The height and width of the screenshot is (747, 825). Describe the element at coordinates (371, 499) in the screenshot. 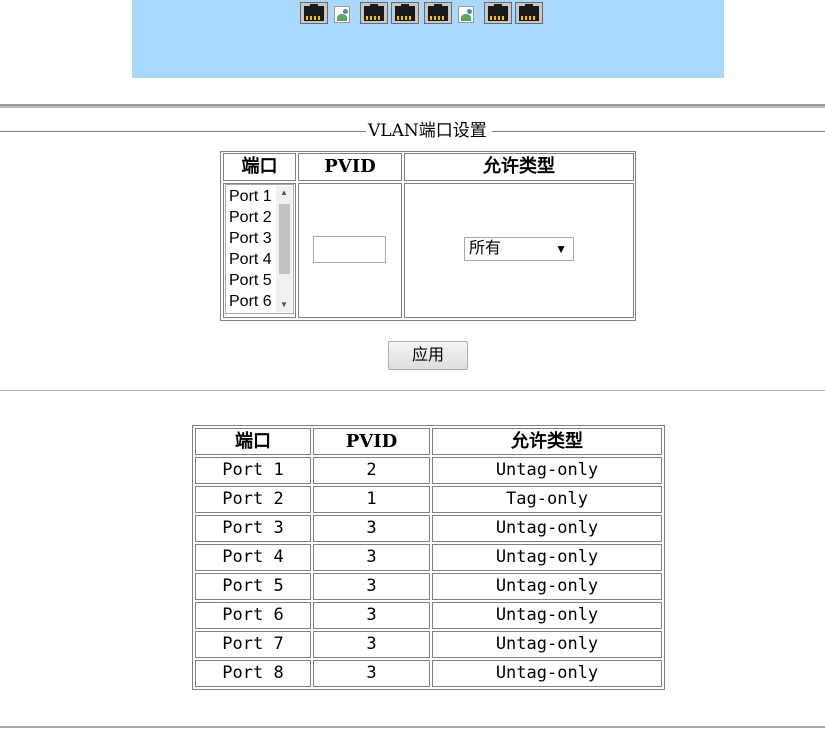

I see `status-cell-pvid: 1` at that location.